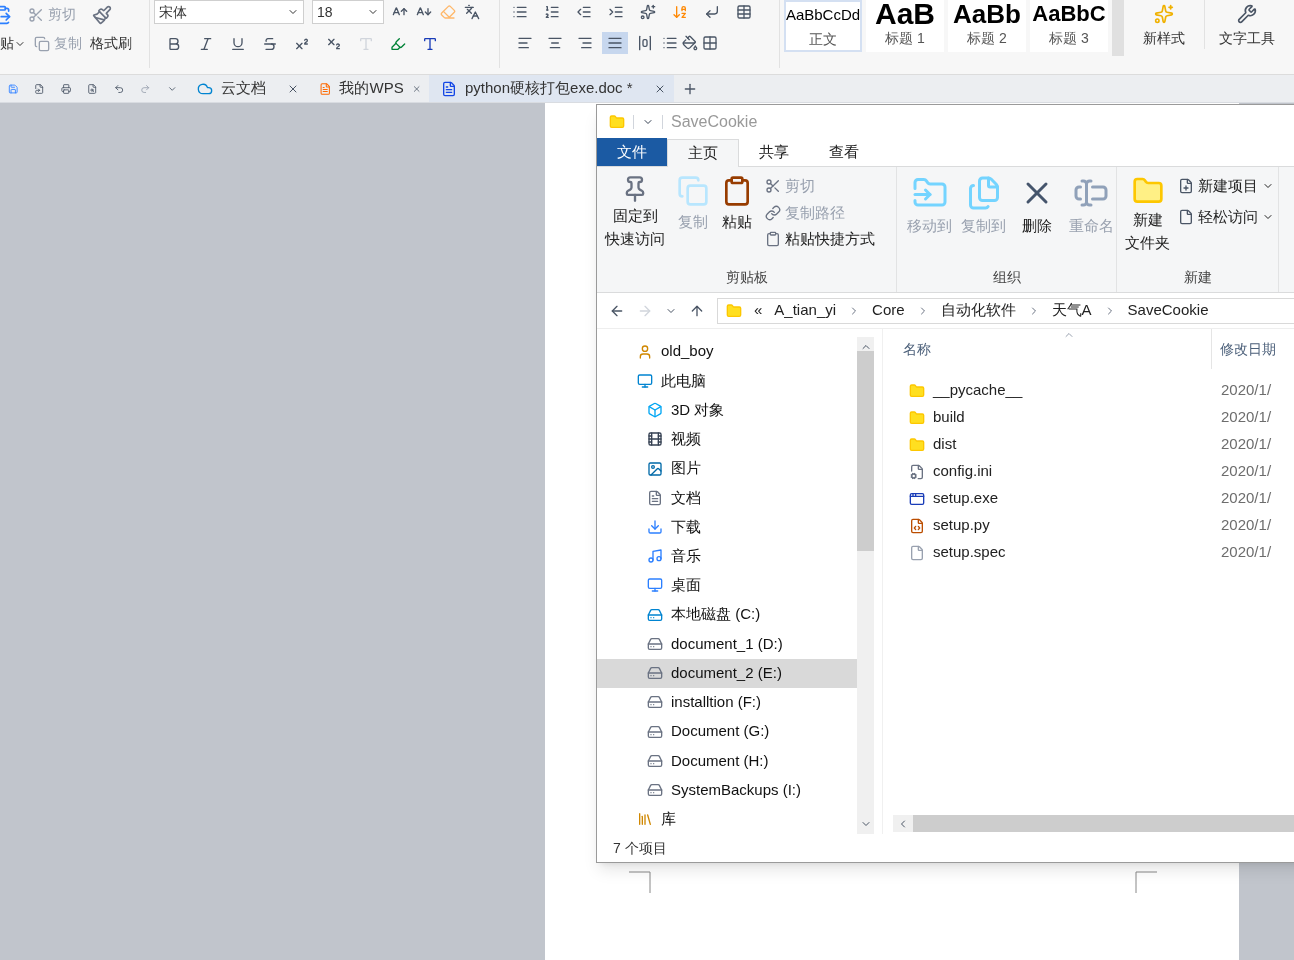 The image size is (1294, 960). What do you see at coordinates (1147, 221) in the screenshot?
I see `new-folder-button: 新建 文件夹` at bounding box center [1147, 221].